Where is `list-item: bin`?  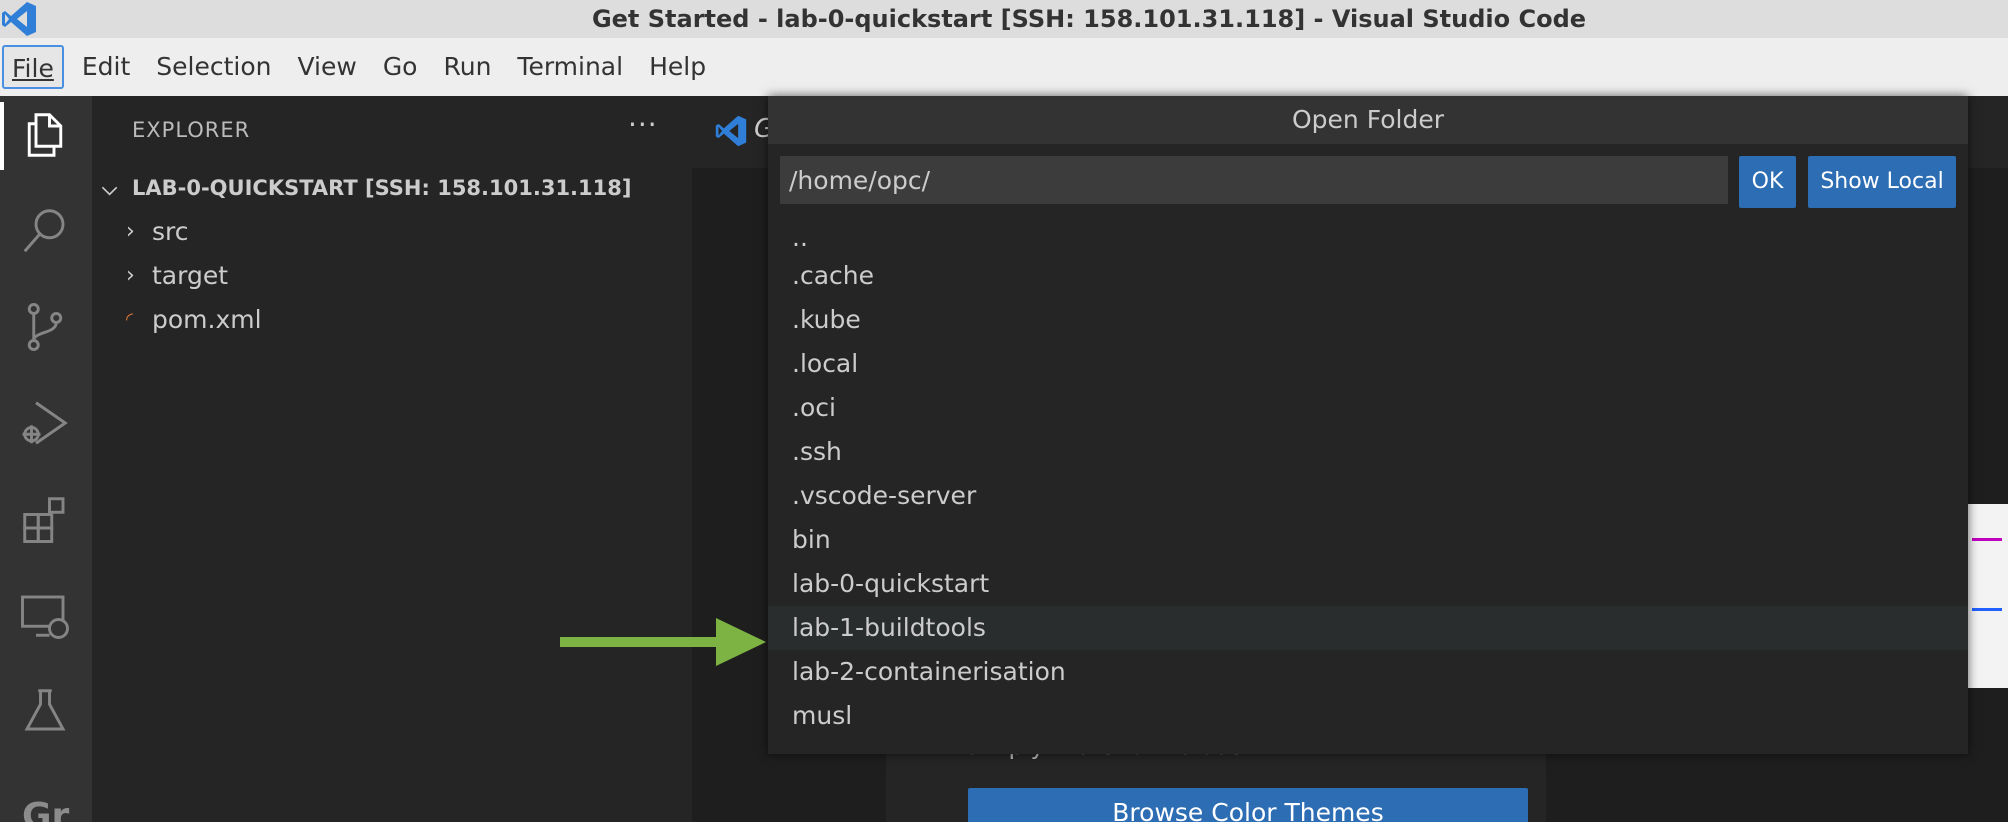 list-item: bin is located at coordinates (1368, 540).